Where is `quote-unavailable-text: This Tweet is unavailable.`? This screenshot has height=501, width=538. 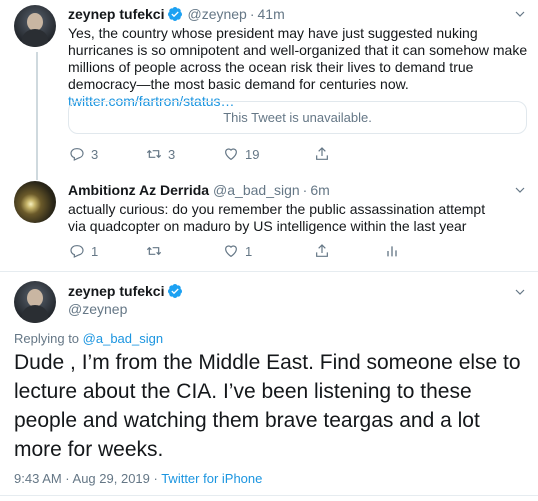 quote-unavailable-text: This Tweet is unavailable. is located at coordinates (297, 117).